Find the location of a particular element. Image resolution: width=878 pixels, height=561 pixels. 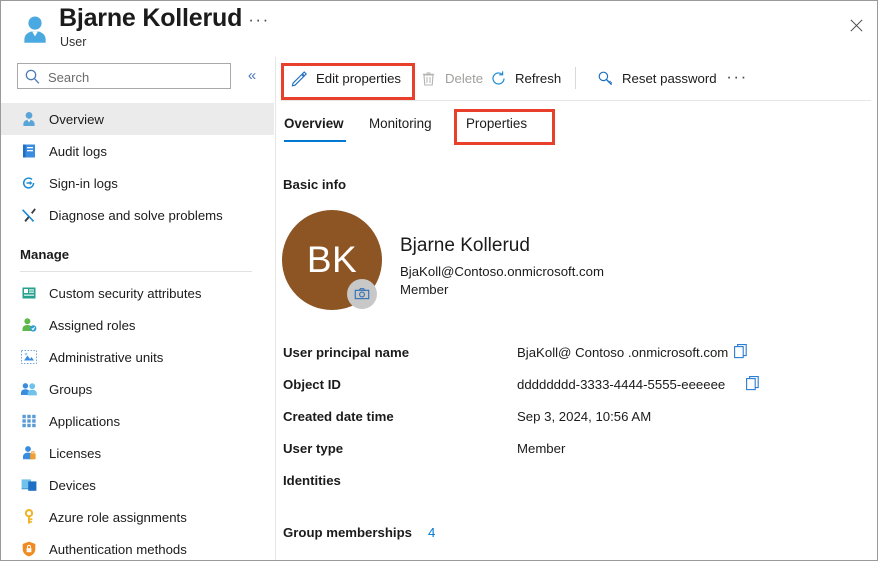

sidebar-item-label: Sign-in logs is located at coordinates (83, 183).